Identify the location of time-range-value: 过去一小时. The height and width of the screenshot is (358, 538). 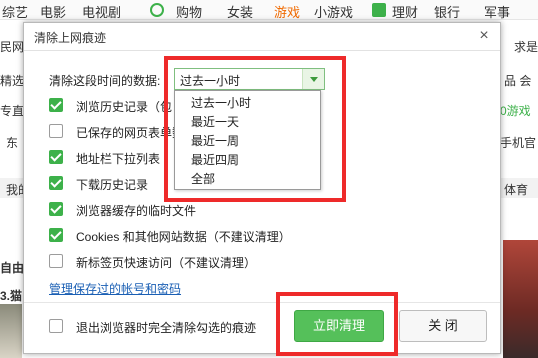
(210, 81).